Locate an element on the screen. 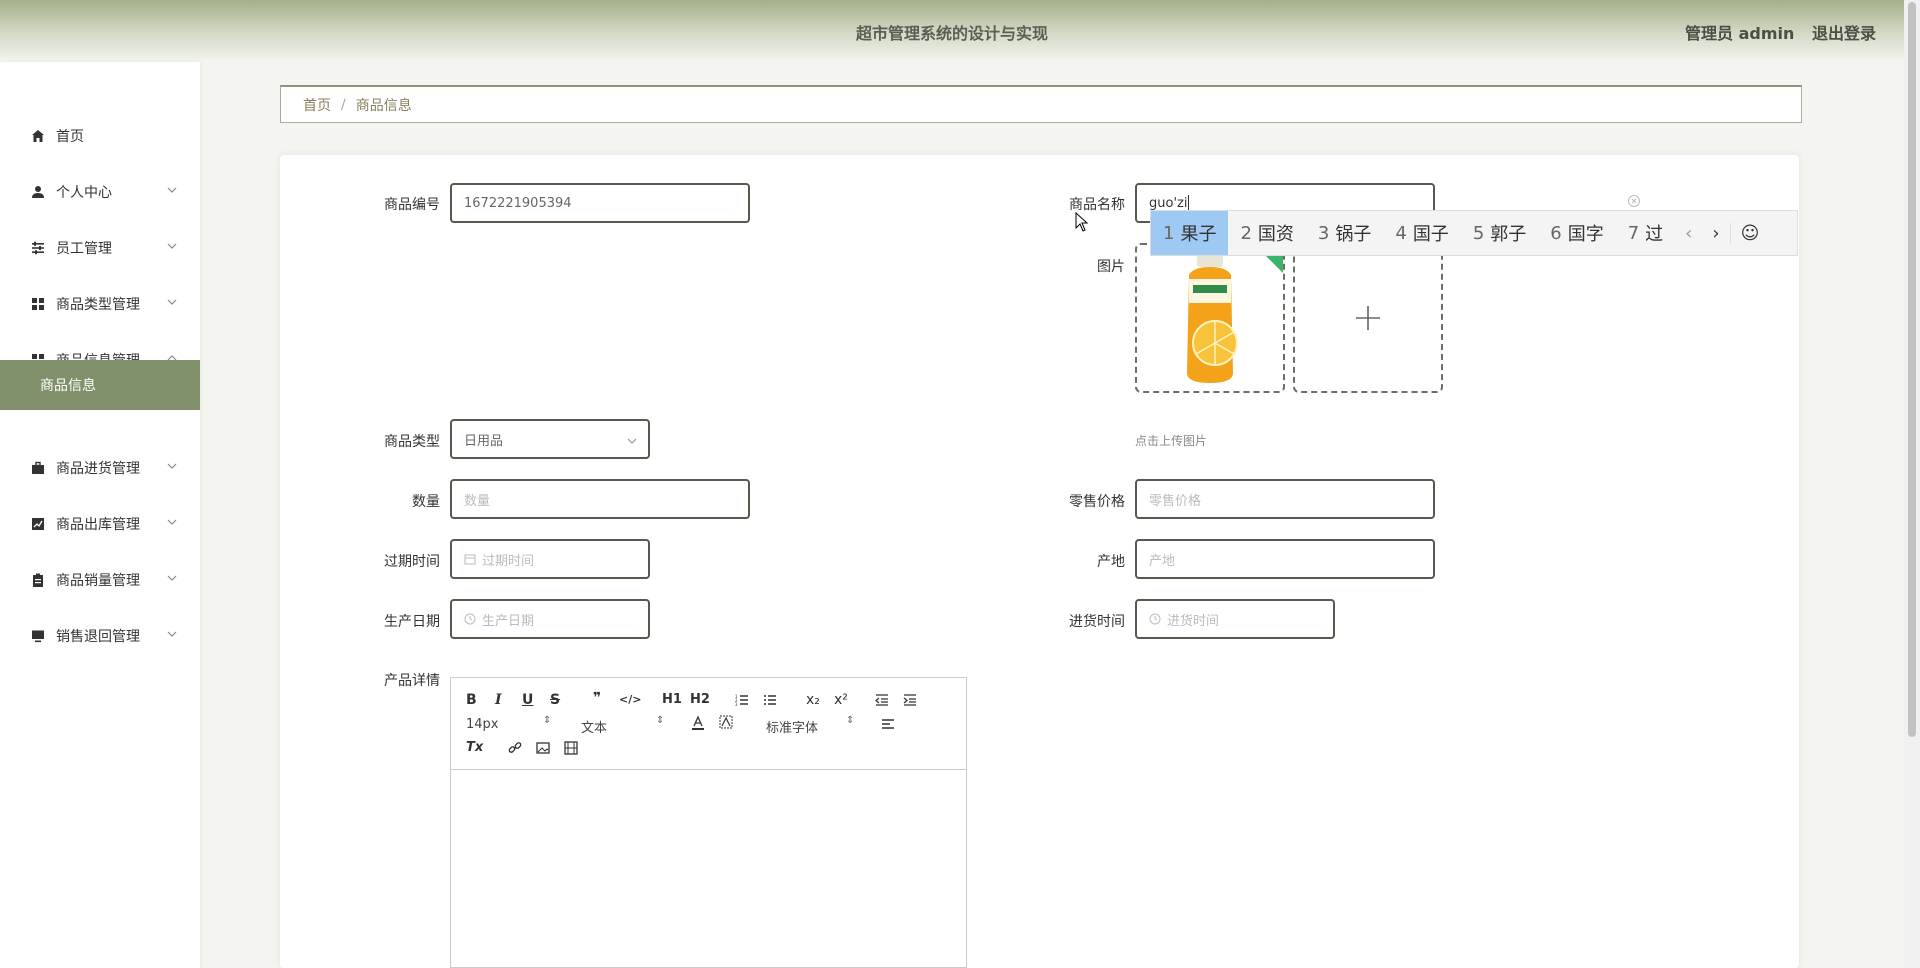  link-icon is located at coordinates (515, 748).